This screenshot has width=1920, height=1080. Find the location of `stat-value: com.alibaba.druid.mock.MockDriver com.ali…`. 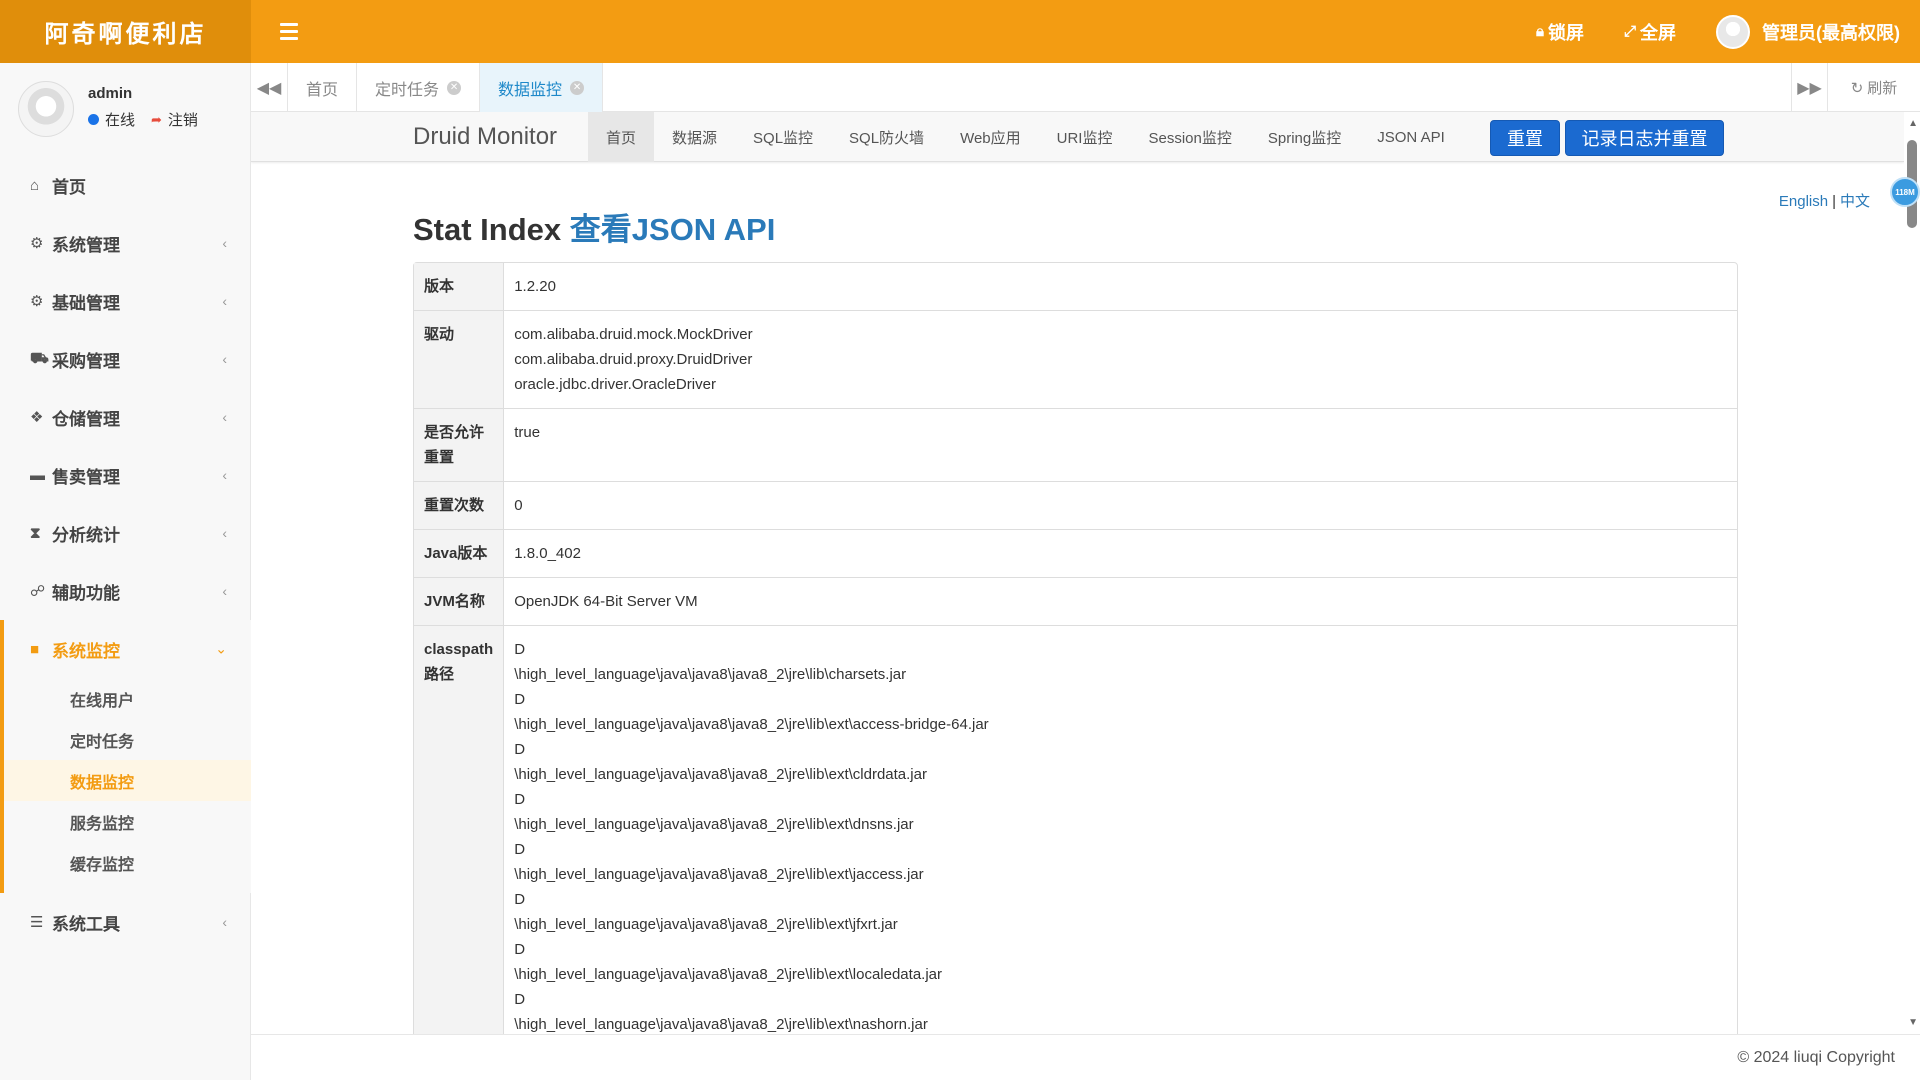

stat-value: com.alibaba.druid.mock.MockDriver com.ali… is located at coordinates (1120, 359).